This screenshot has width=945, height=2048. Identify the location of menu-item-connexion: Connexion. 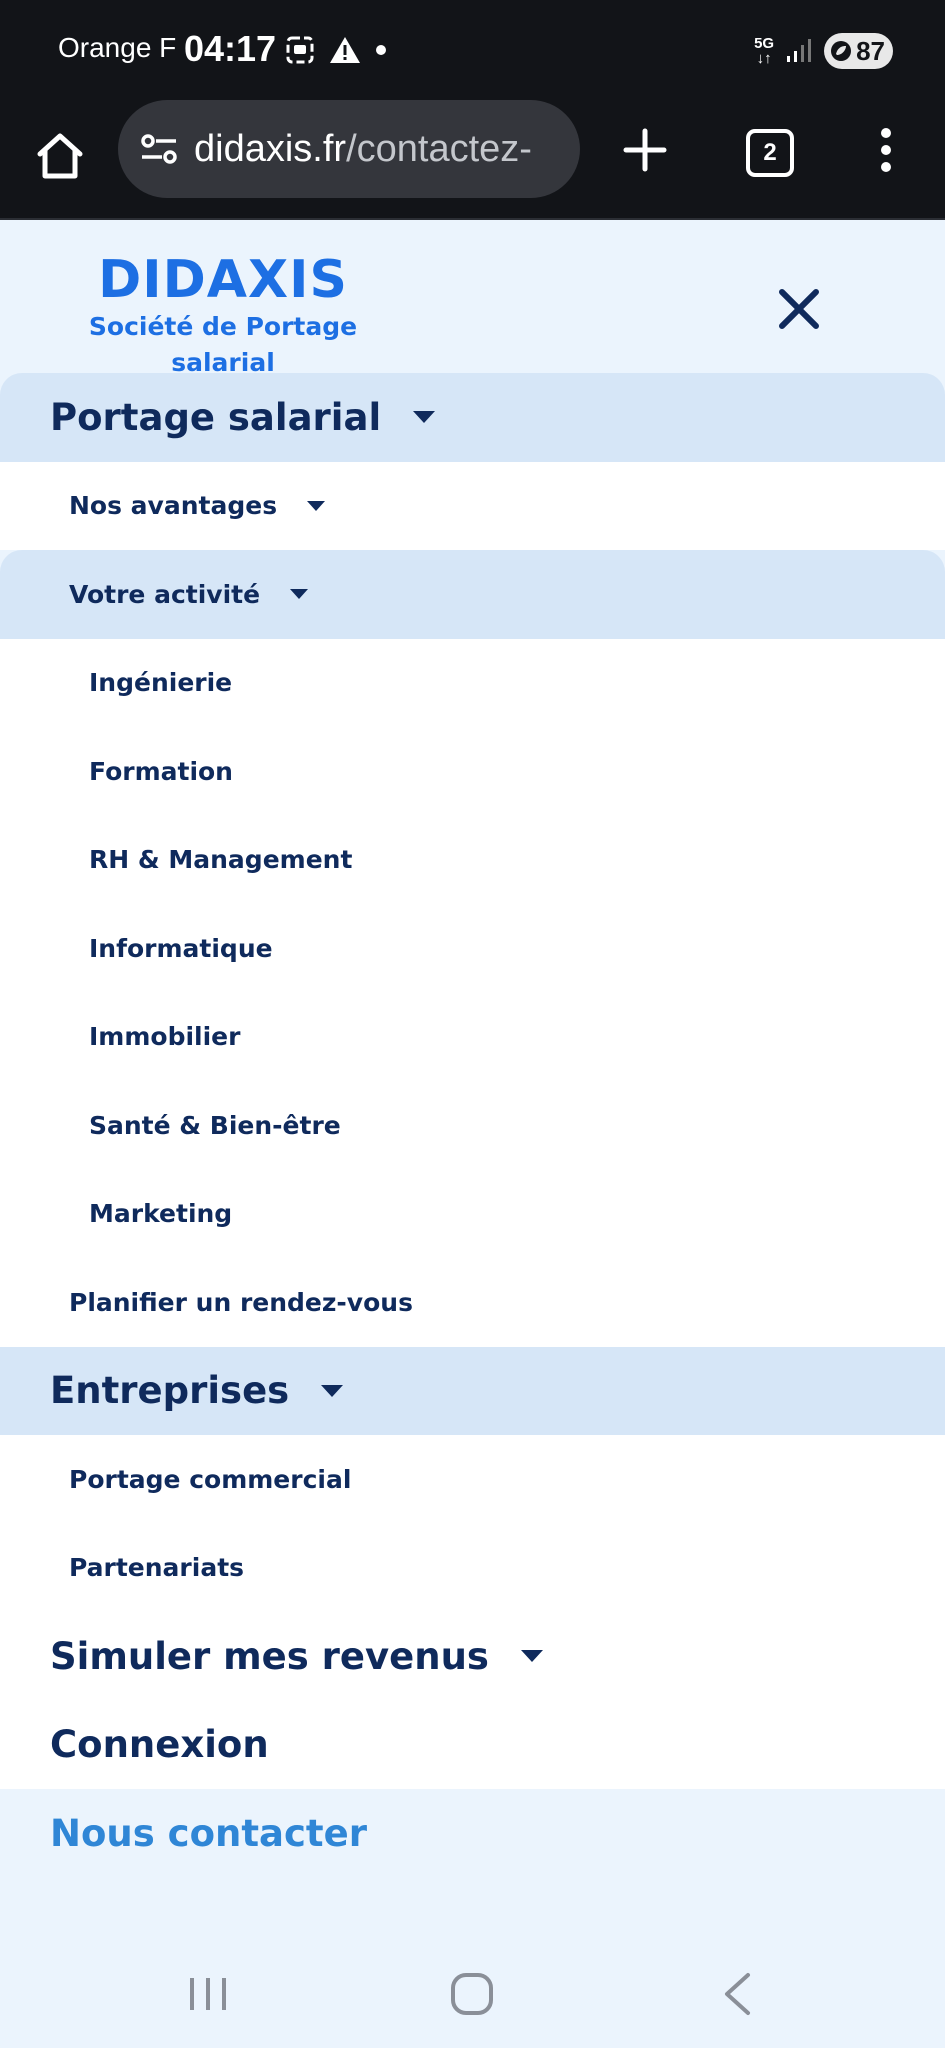
(472, 1744).